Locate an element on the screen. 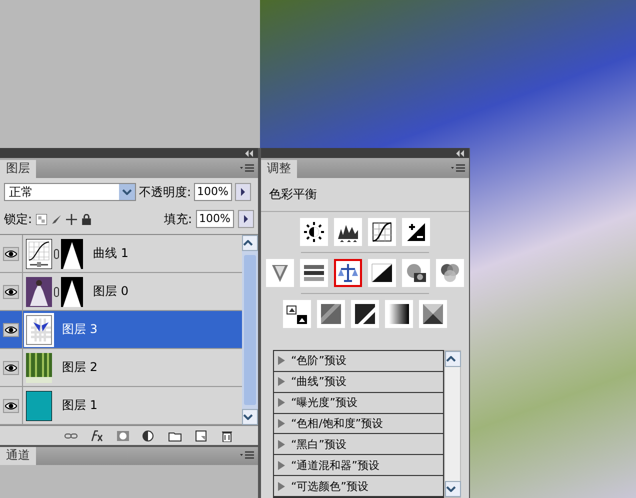  opacity-field: 100% is located at coordinates (213, 192).